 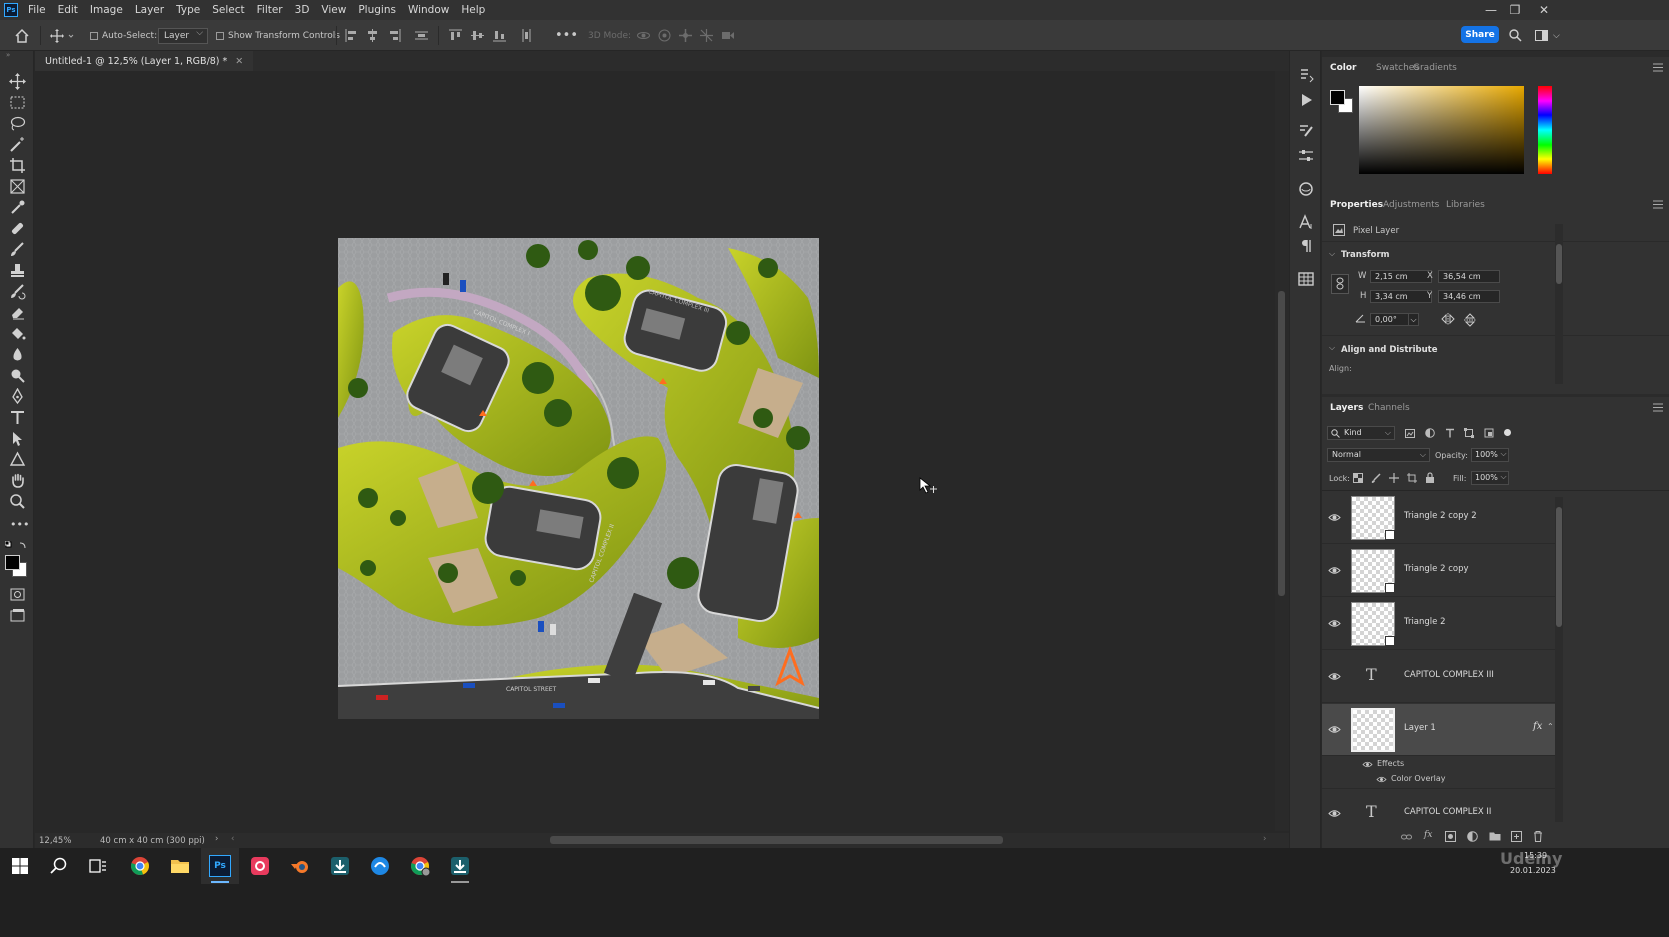 I want to click on tab-layers: Layers, so click(x=1346, y=408).